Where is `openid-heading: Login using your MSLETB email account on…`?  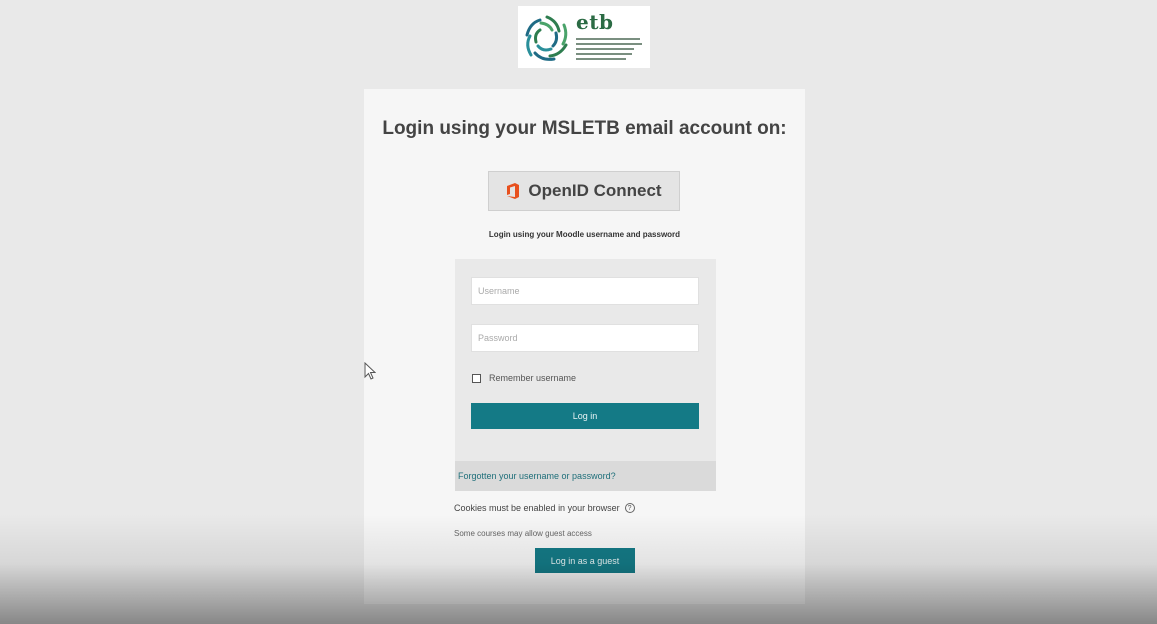
openid-heading: Login using your MSLETB email account on… is located at coordinates (584, 128).